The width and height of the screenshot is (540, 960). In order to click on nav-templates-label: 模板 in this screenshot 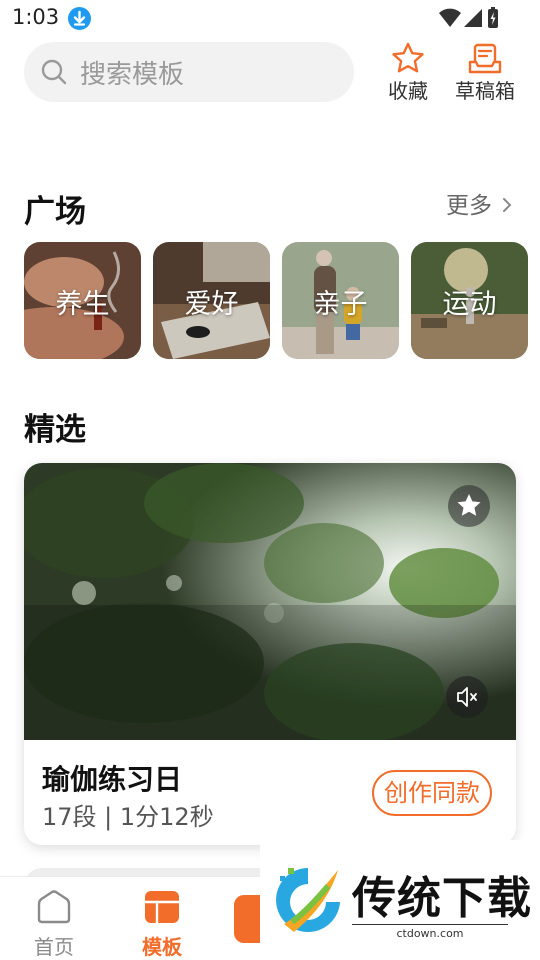, I will do `click(162, 947)`.